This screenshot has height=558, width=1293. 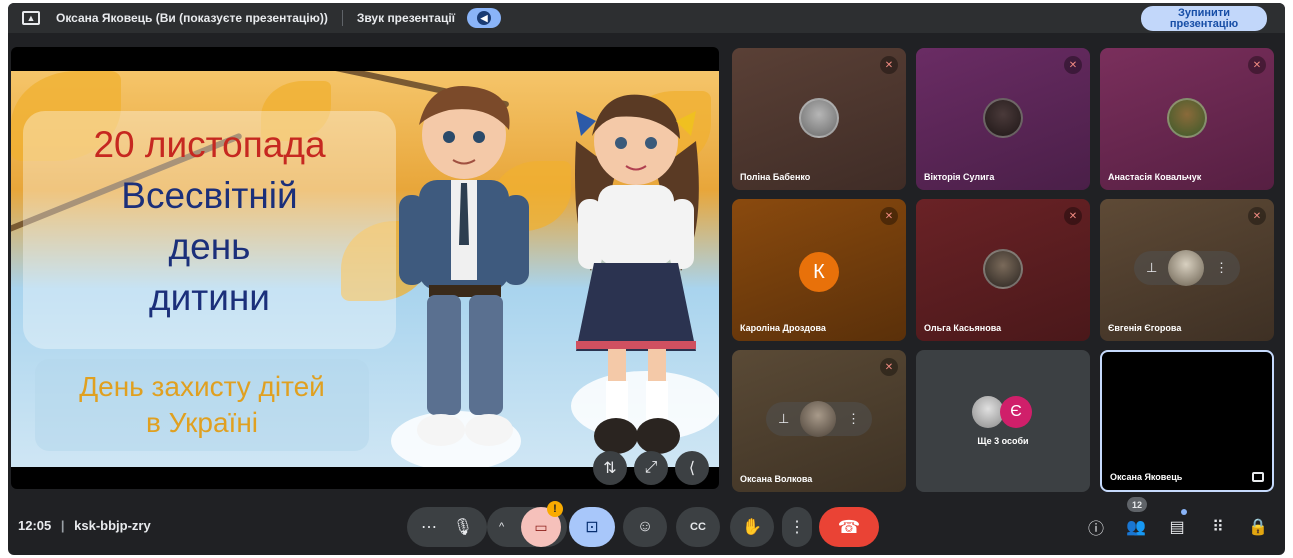 I want to click on raise-hand-button: ✋, so click(x=752, y=527).